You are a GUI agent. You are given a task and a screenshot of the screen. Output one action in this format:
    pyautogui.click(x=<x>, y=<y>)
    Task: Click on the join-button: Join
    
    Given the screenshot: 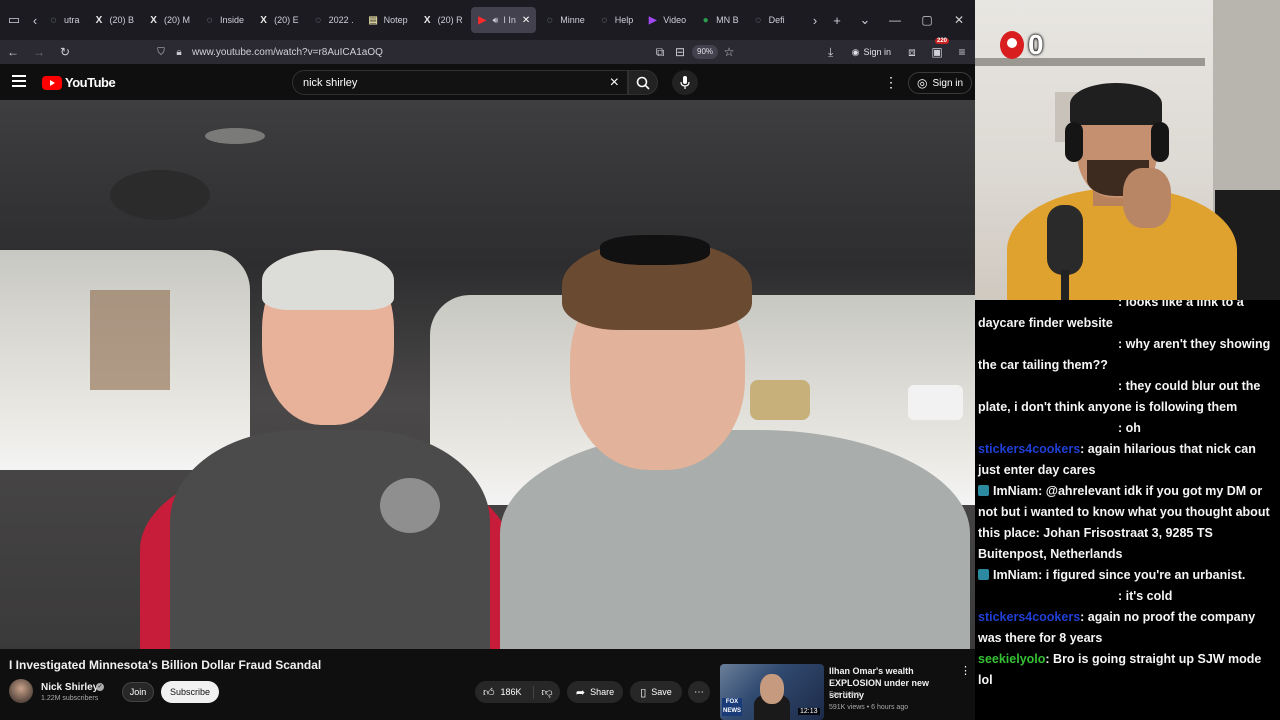 What is the action you would take?
    pyautogui.click(x=138, y=692)
    